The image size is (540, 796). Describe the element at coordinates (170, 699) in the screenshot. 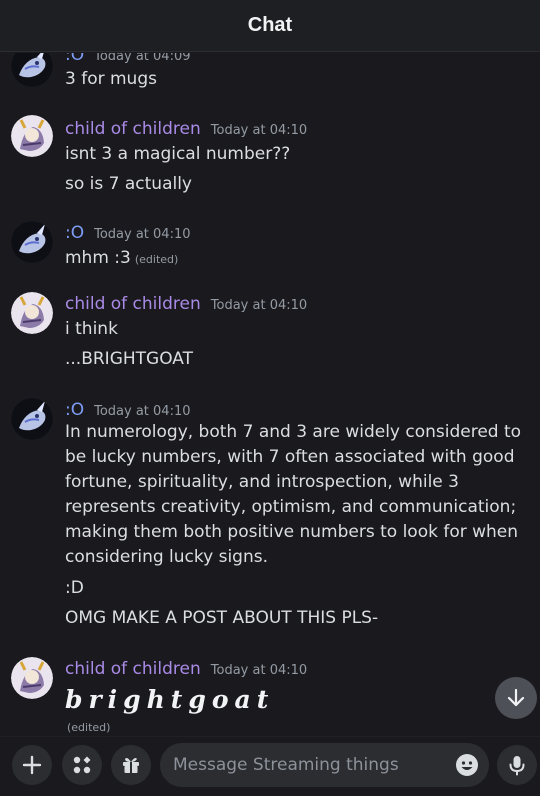

I see `message-big-text: brightgoat` at that location.